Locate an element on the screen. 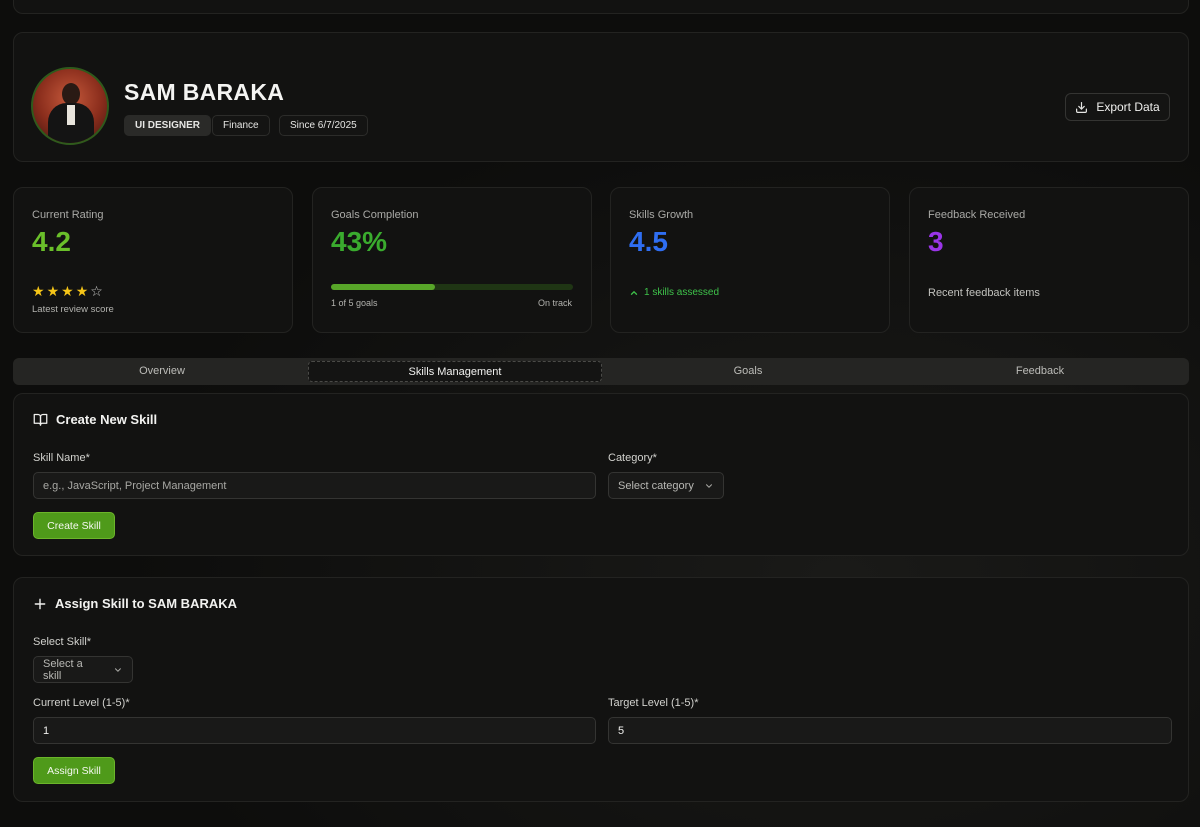  assign-skill-button: Assign Skill is located at coordinates (74, 770).